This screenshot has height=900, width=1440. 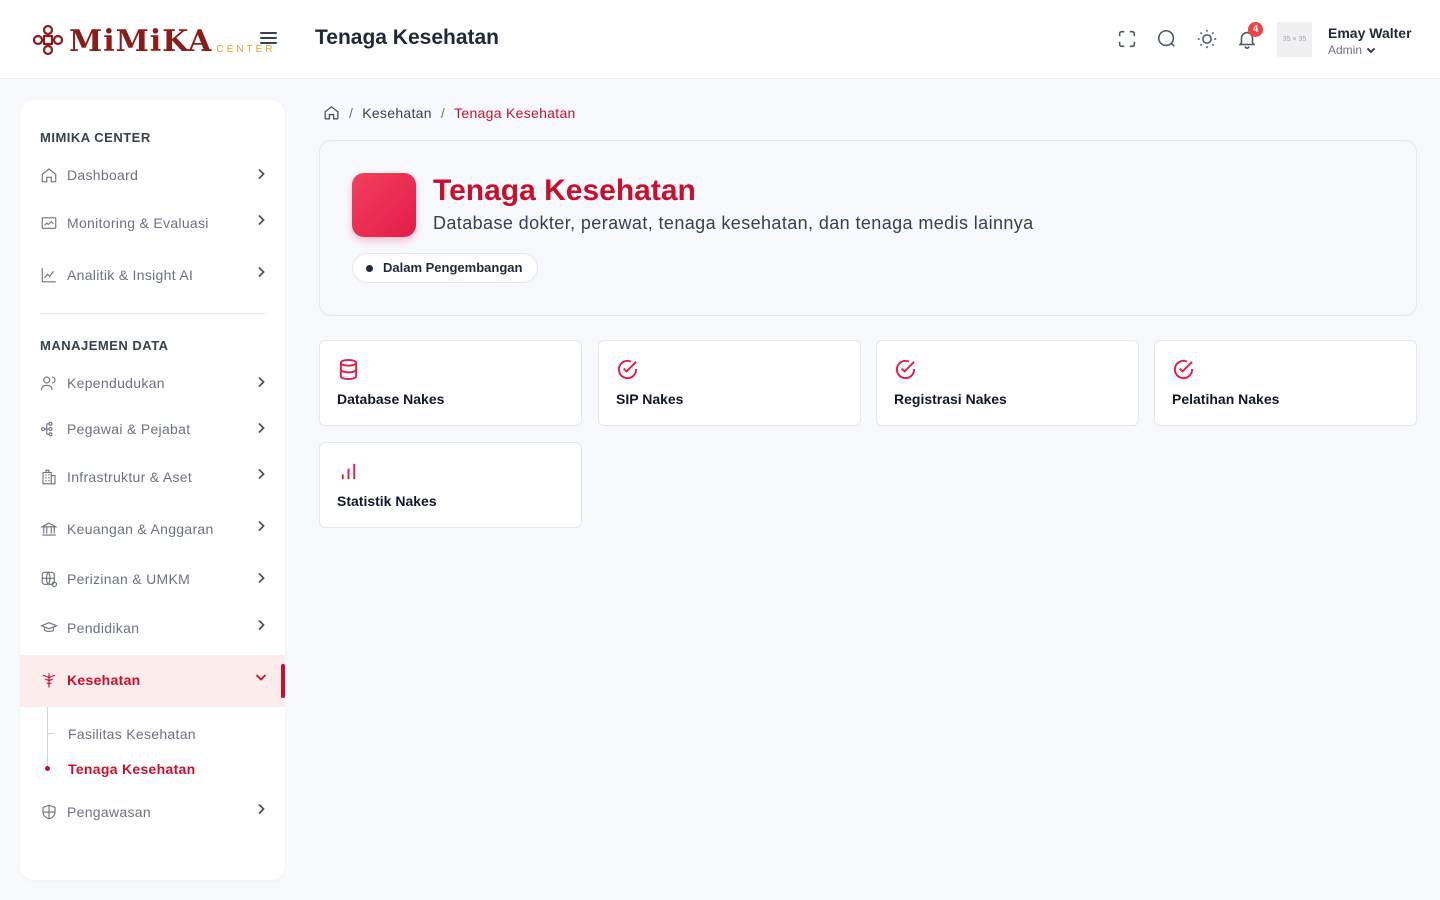 I want to click on sidebar-divider, so click(x=152, y=313).